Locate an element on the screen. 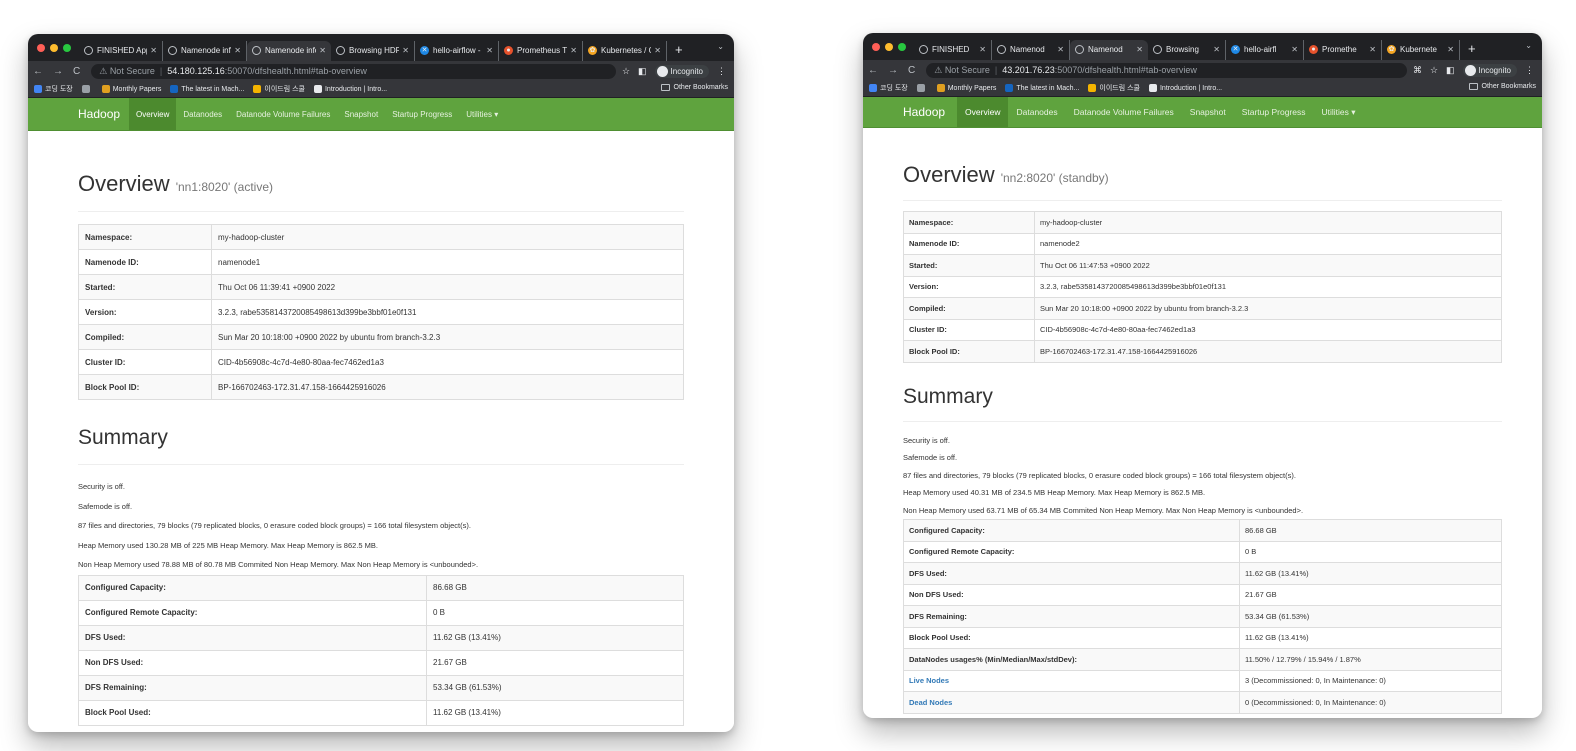  row-label: Namenode ID: is located at coordinates (145, 262).